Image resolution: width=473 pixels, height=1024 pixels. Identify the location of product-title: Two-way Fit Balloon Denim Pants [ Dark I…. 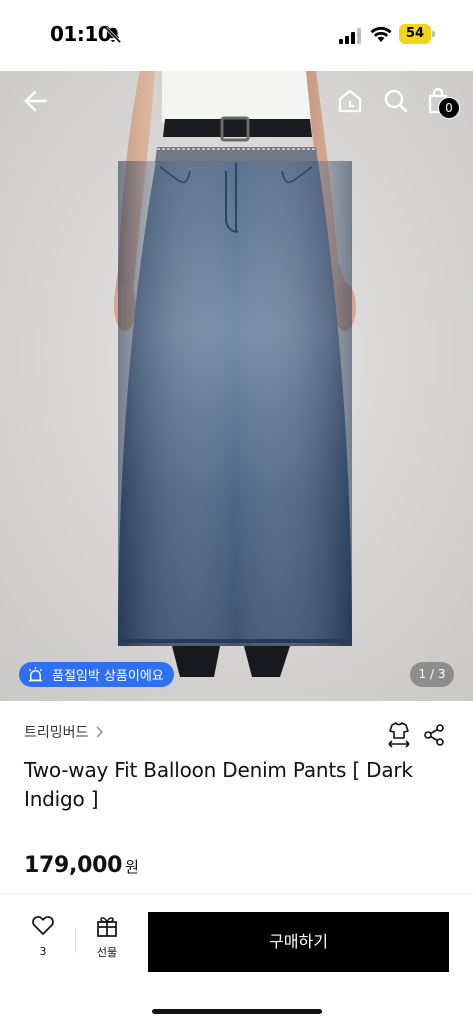
(218, 784).